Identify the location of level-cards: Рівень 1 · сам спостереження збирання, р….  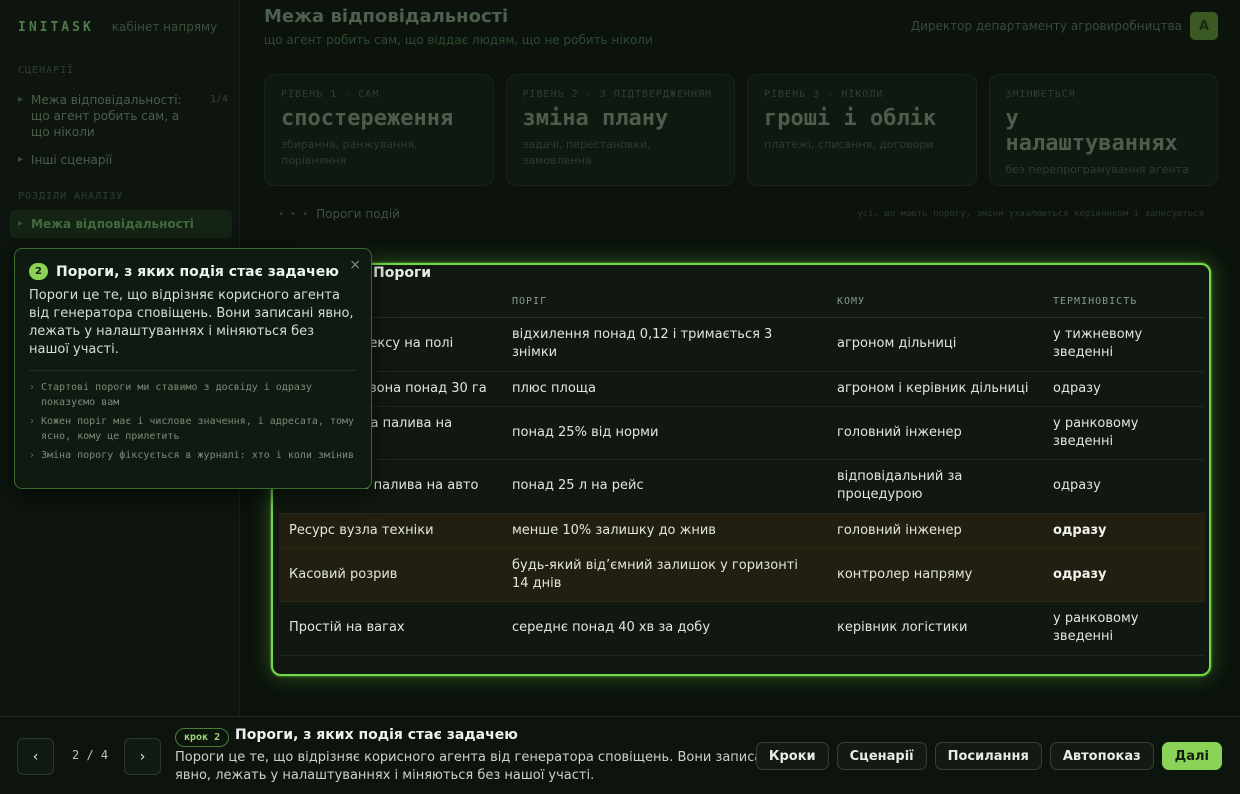
(741, 130).